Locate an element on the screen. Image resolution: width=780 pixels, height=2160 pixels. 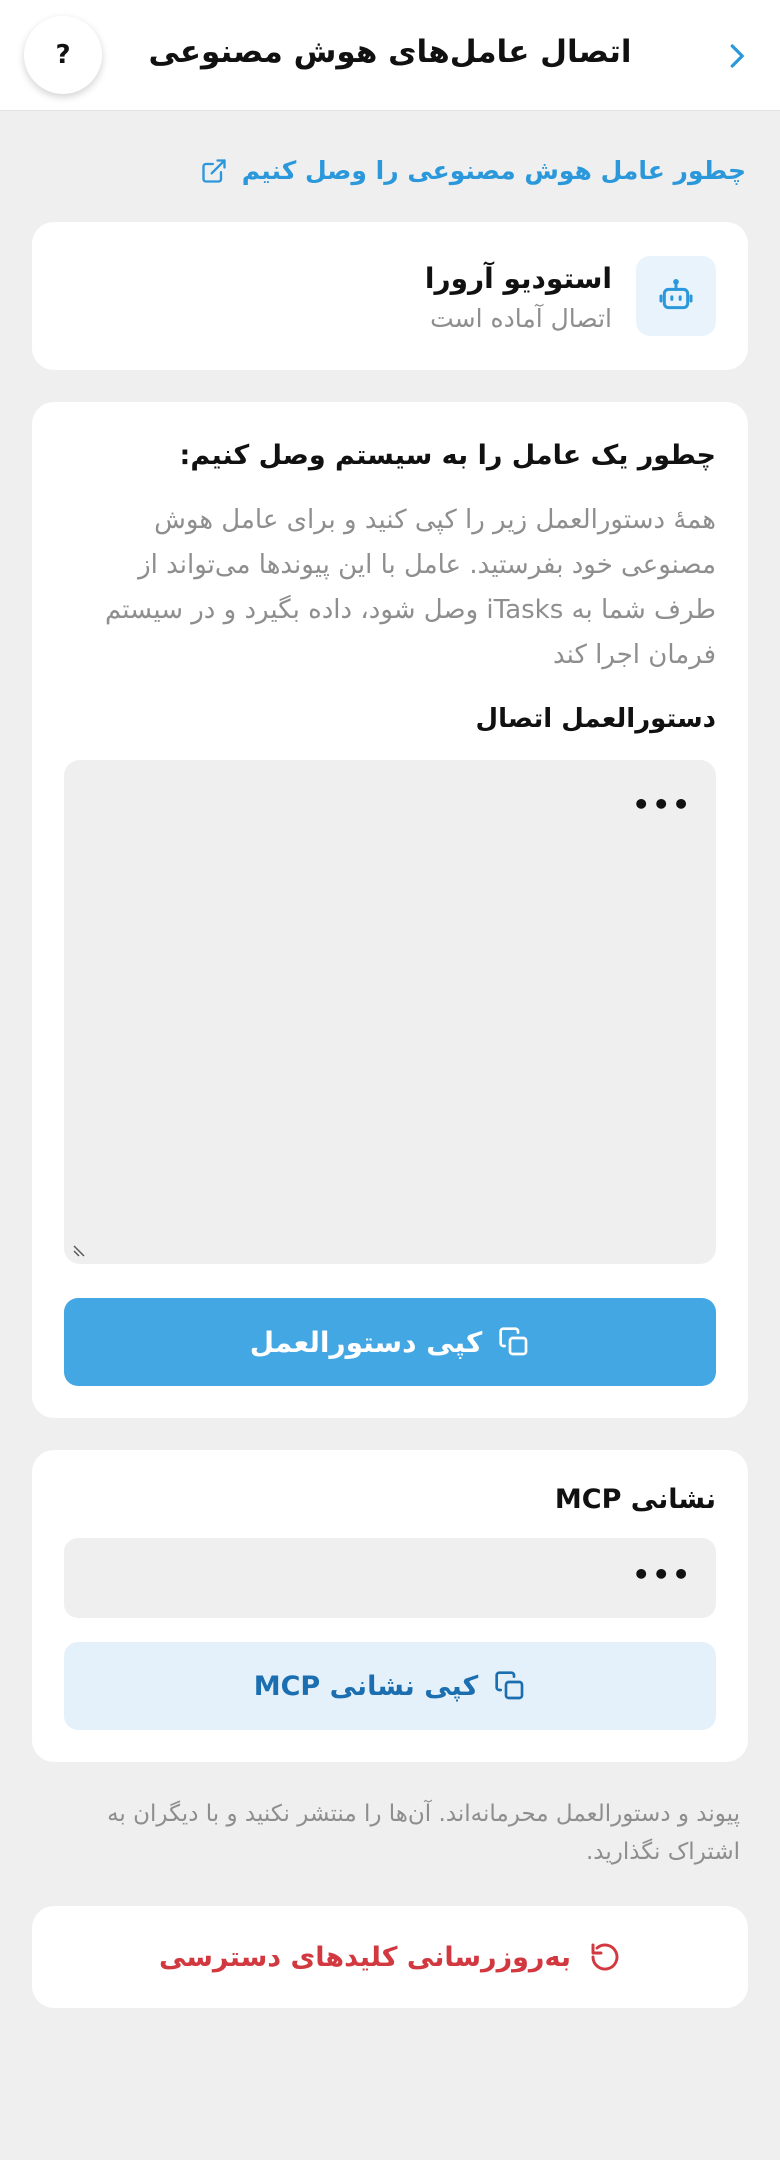
howto-link-label: چطور عامل هوش مصنوعی را وصل کنیم is located at coordinates (493, 170).